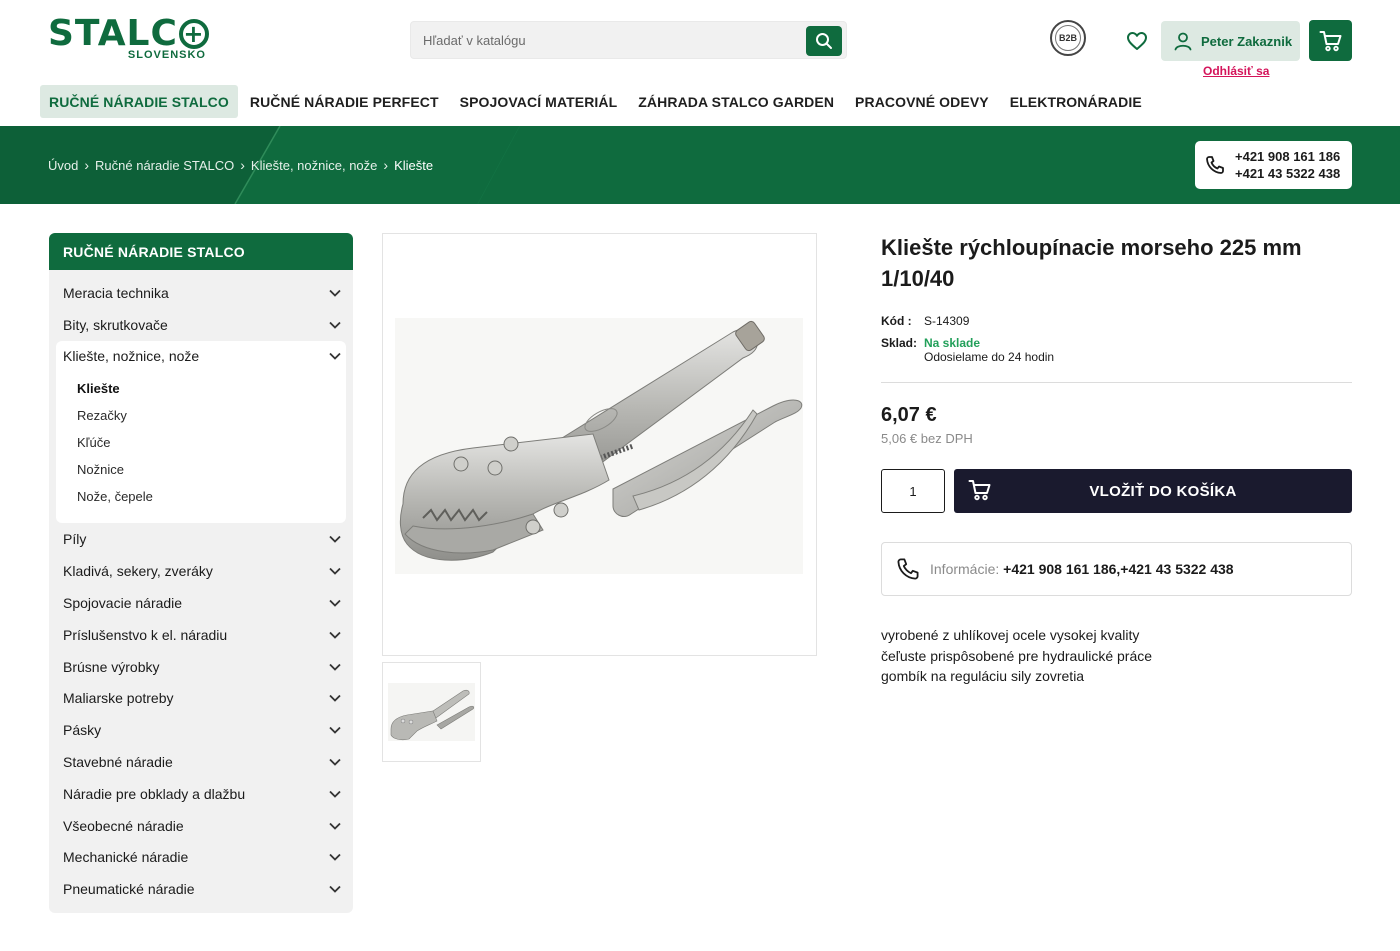 This screenshot has width=1400, height=951. What do you see at coordinates (138, 571) in the screenshot?
I see `sidebar-item-label: Kladivá, sekery, zveráky` at bounding box center [138, 571].